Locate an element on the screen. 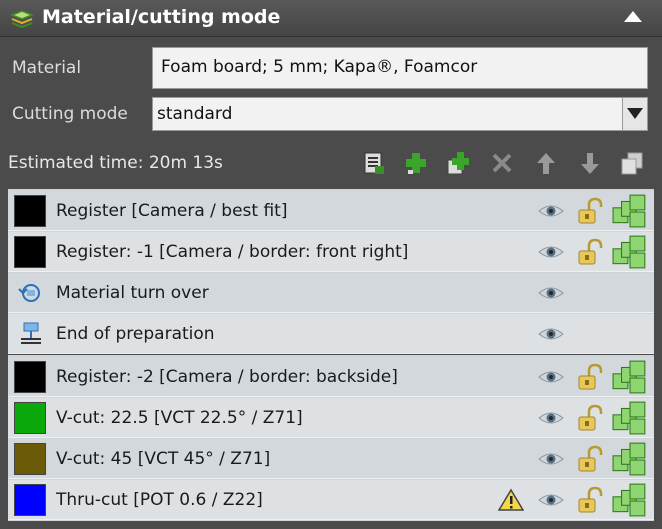 The image size is (662, 529). step-label: V-cut: 45 [VCT 45° / Z71] is located at coordinates (163, 459).